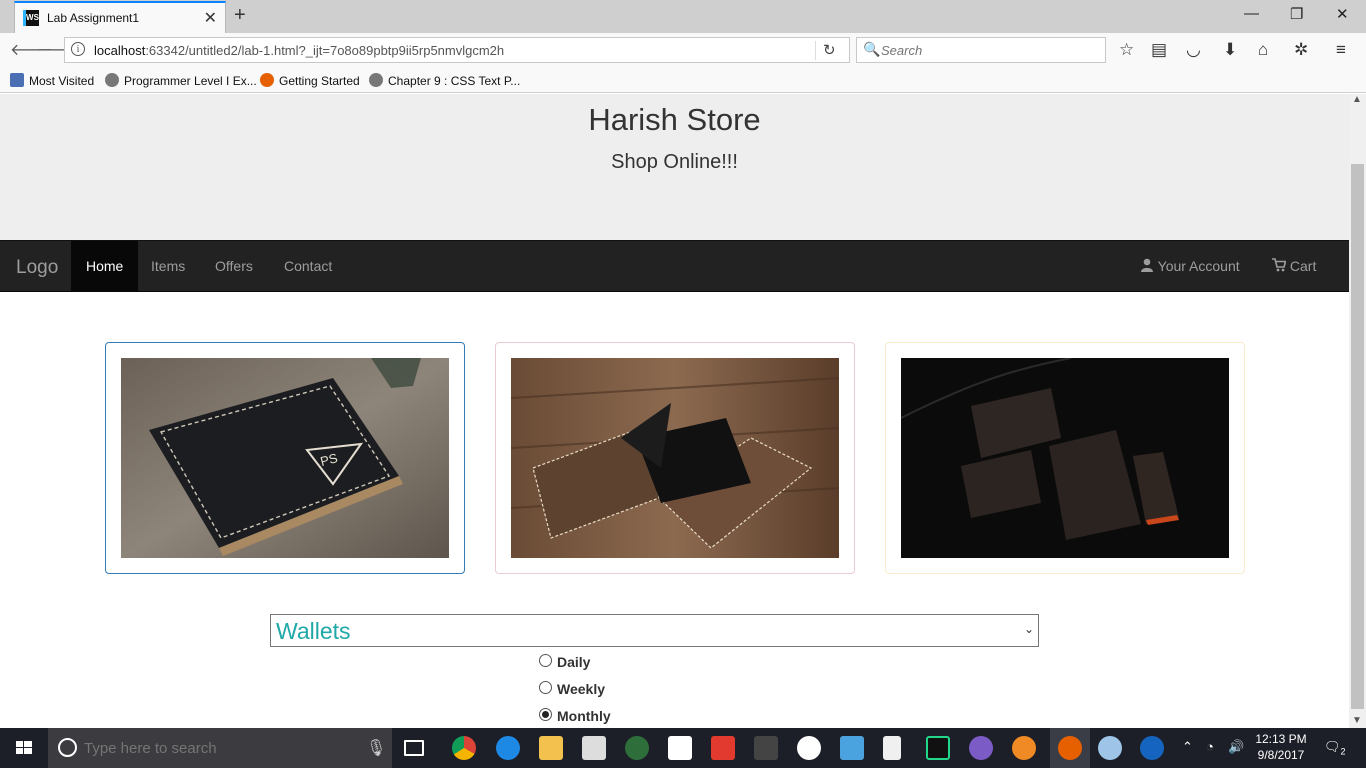 The width and height of the screenshot is (1366, 773). I want to click on clock-time: 12:13 PM, so click(1281, 739).